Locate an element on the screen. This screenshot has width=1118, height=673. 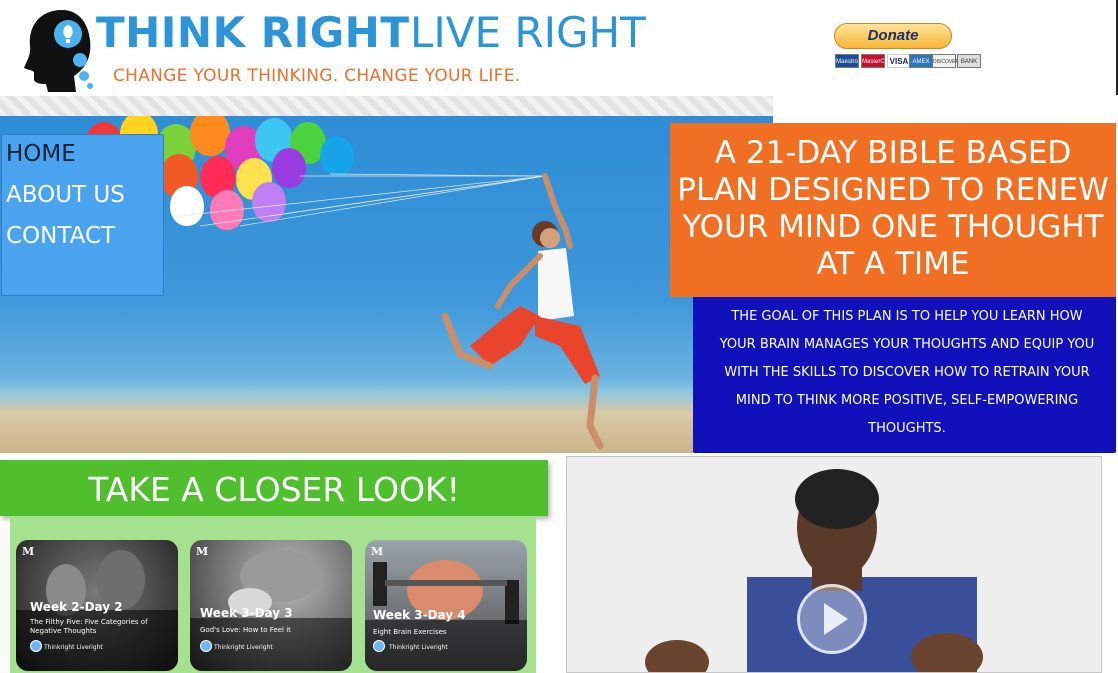
closer-look-title: TAKE A CLOSER LOOK! is located at coordinates (274, 489).